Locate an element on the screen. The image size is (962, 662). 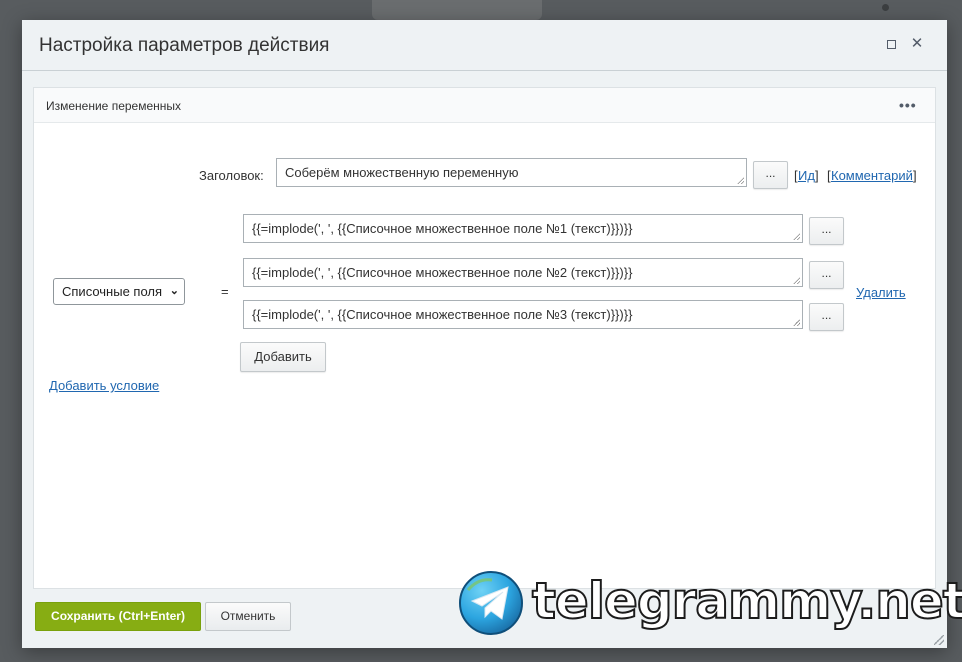
dialog-title: Настройка параметров действия is located at coordinates (184, 45).